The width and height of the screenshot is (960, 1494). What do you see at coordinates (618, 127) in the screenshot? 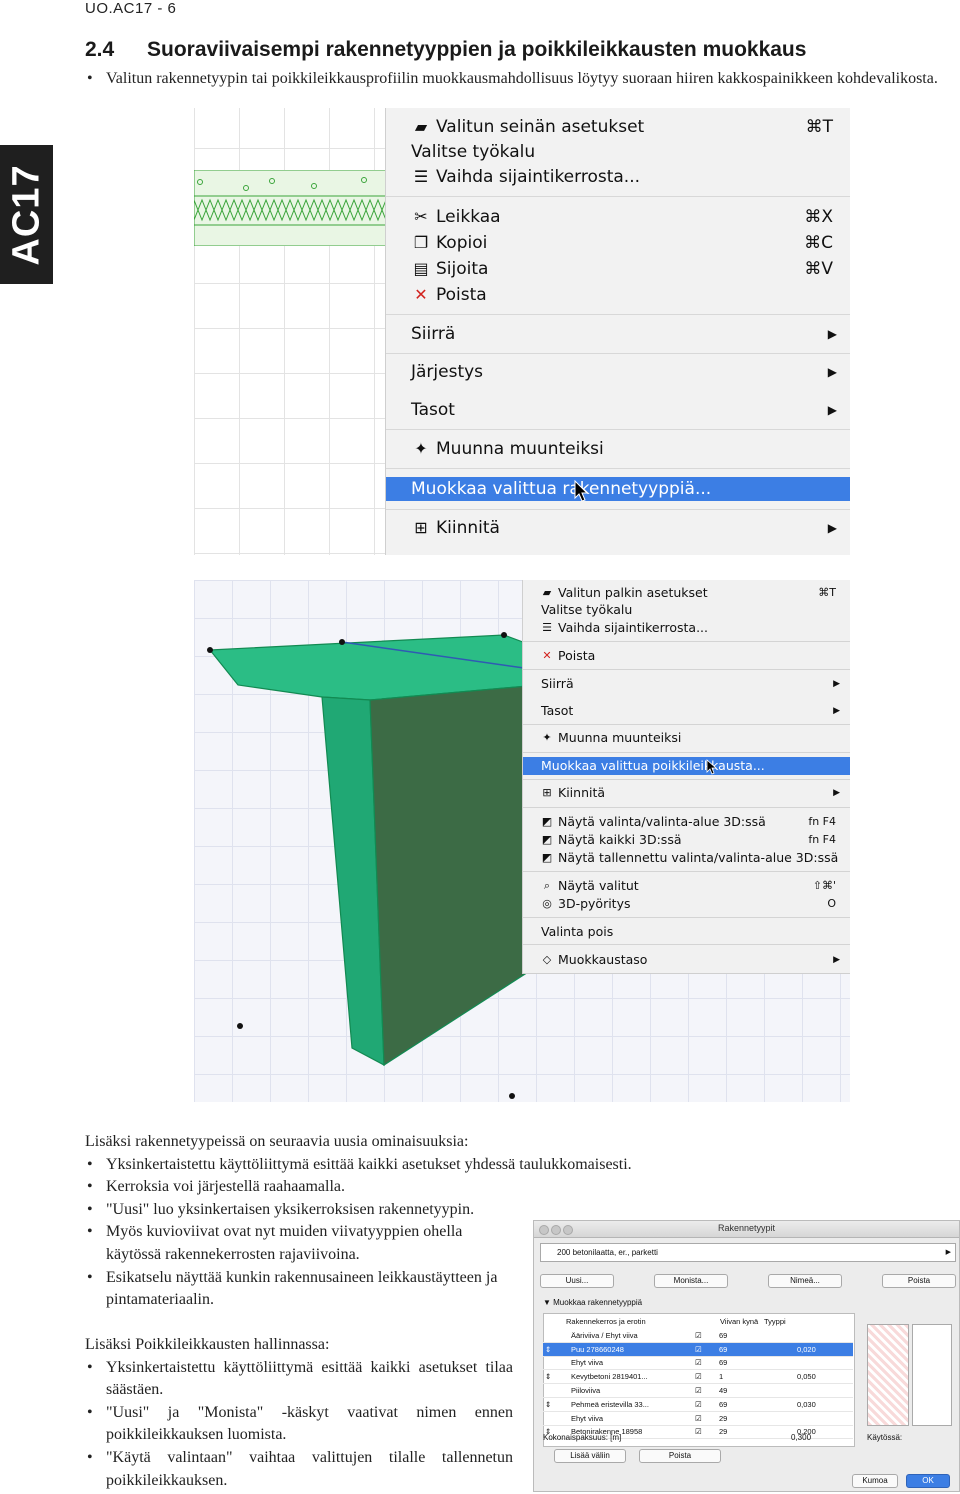
I see `menu-item-wall-settings: ▰ Valitun seinän asetukset ⌘T` at bounding box center [618, 127].